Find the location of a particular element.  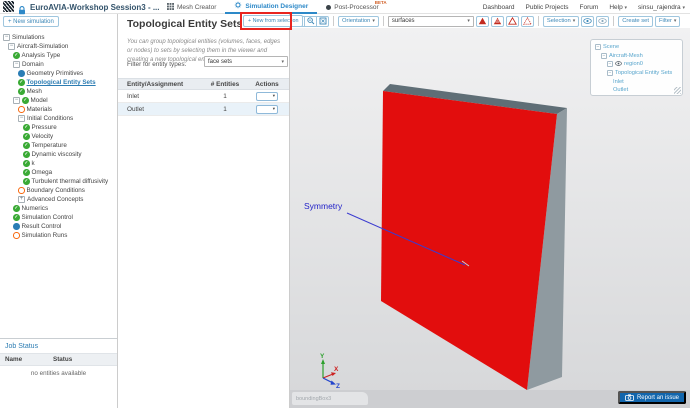

column-actions: Actions is located at coordinates (267, 84).